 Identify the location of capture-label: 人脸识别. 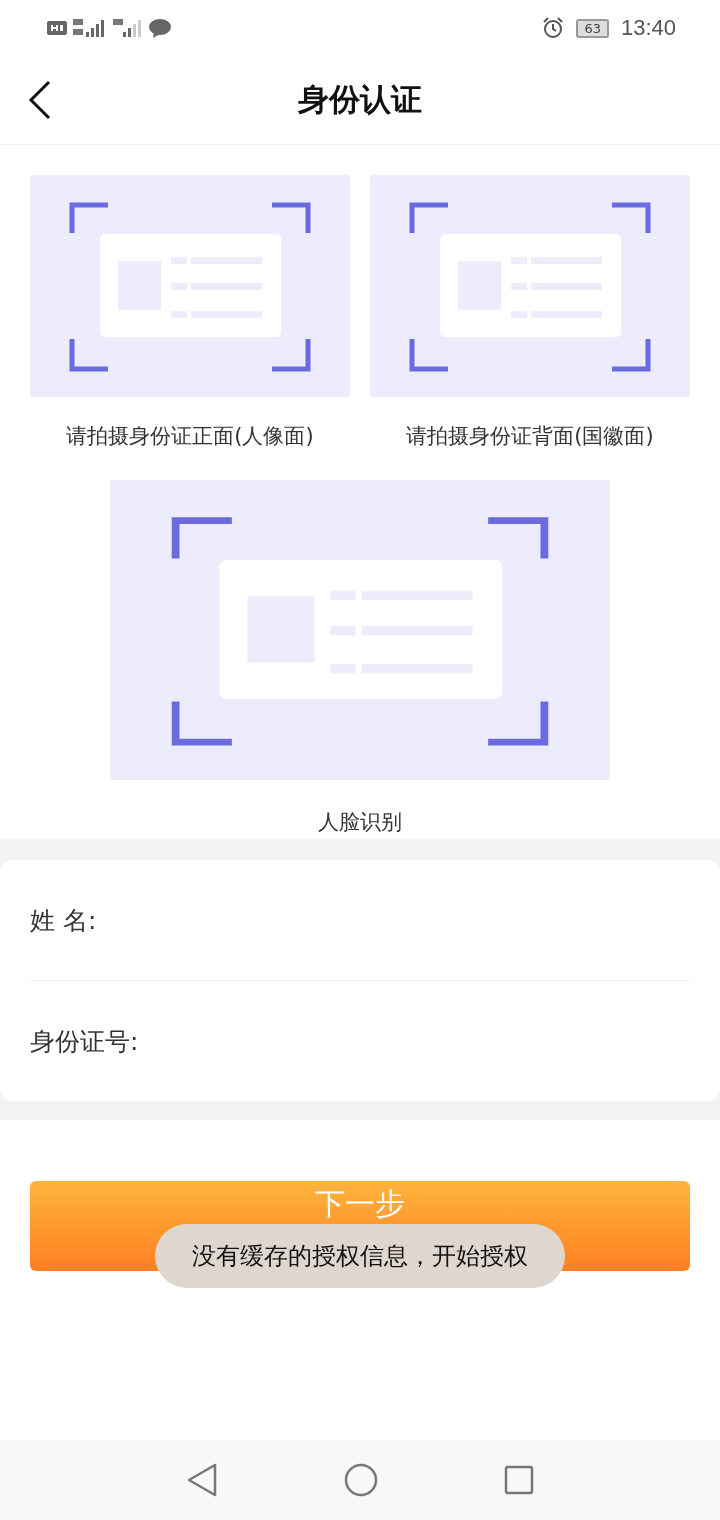
(360, 822).